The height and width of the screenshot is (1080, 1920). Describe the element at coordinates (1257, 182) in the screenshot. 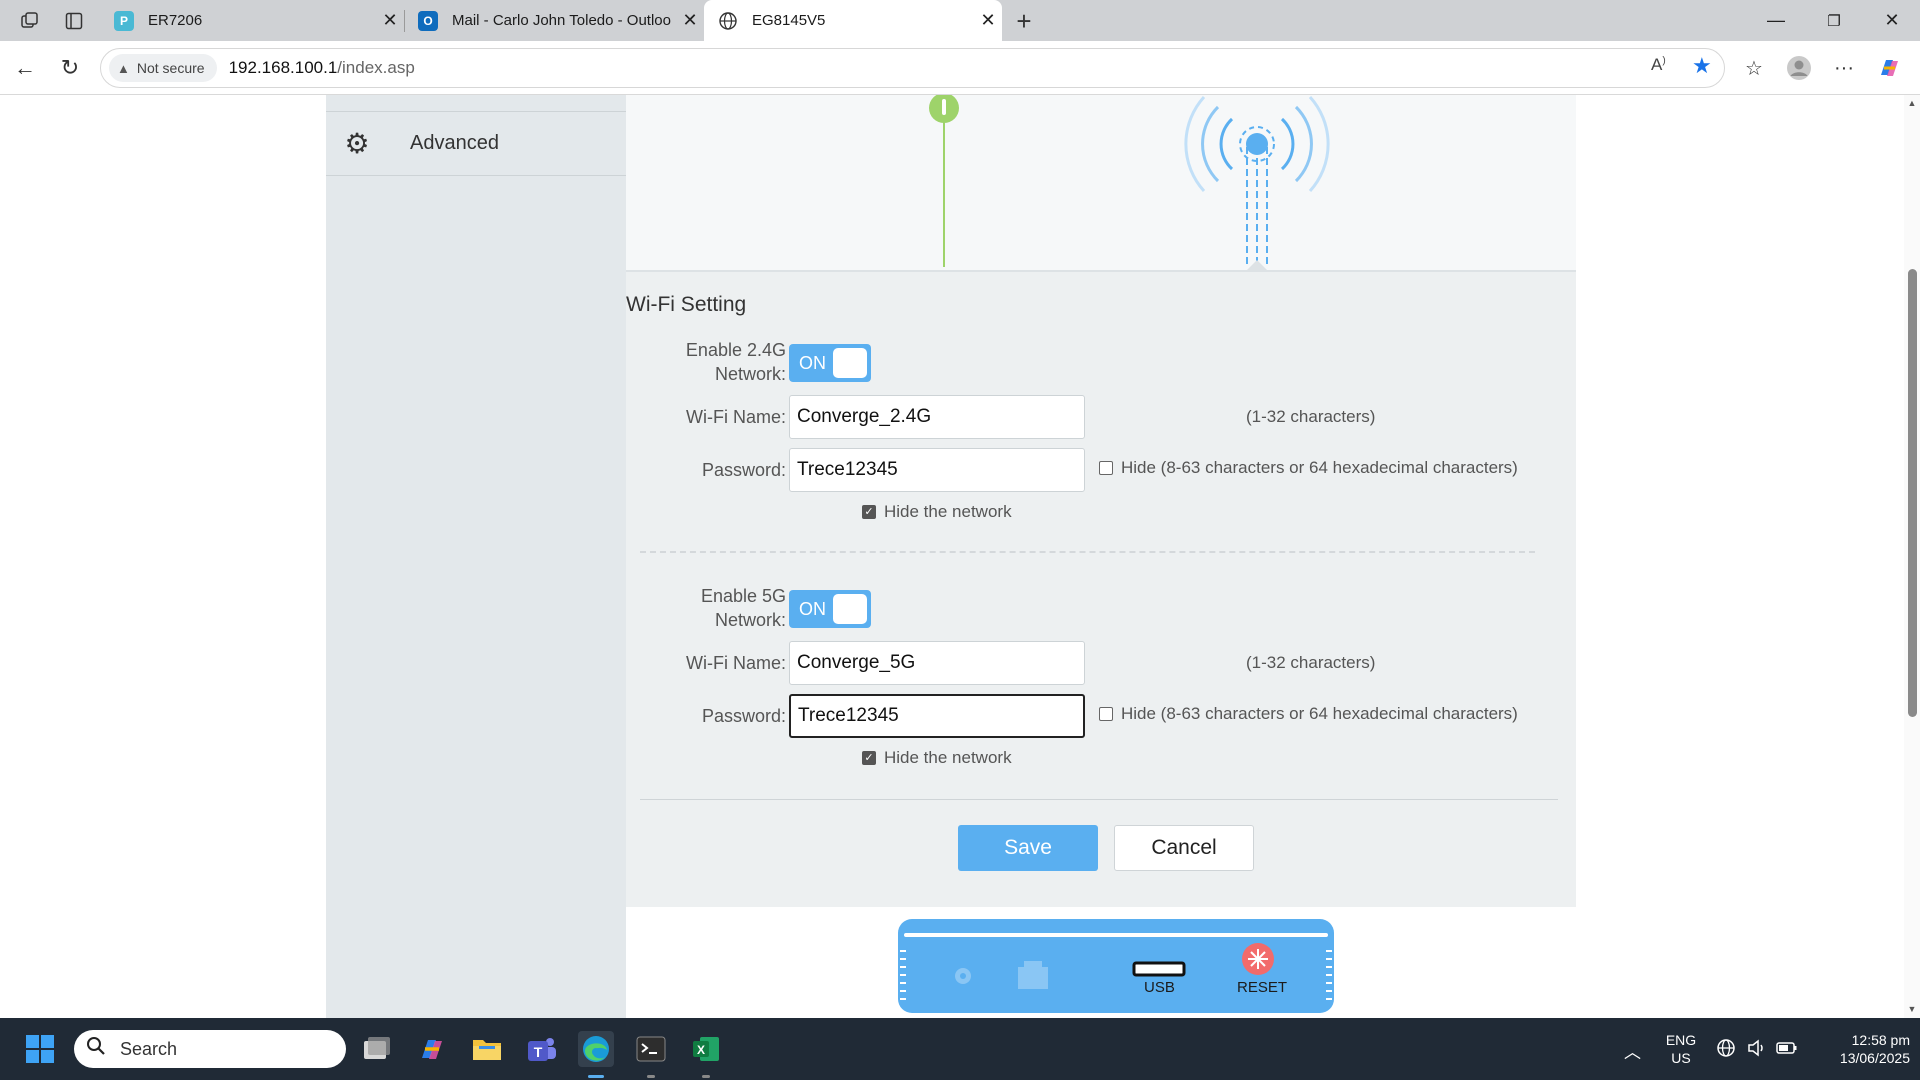

I see `wireless-signal-icon` at that location.